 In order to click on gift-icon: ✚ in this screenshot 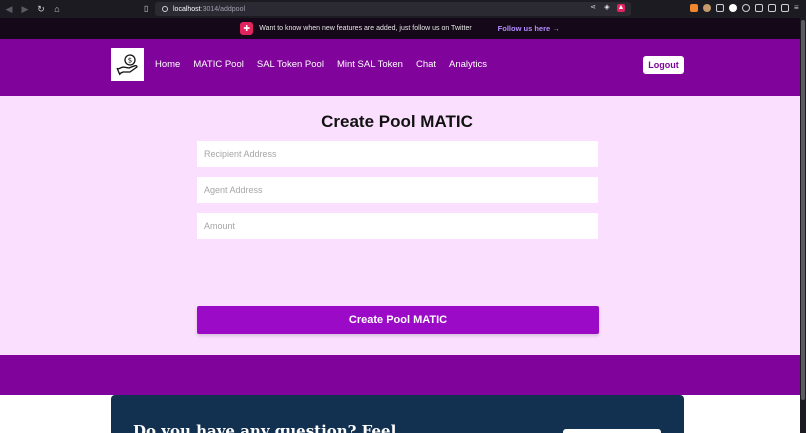, I will do `click(247, 28)`.